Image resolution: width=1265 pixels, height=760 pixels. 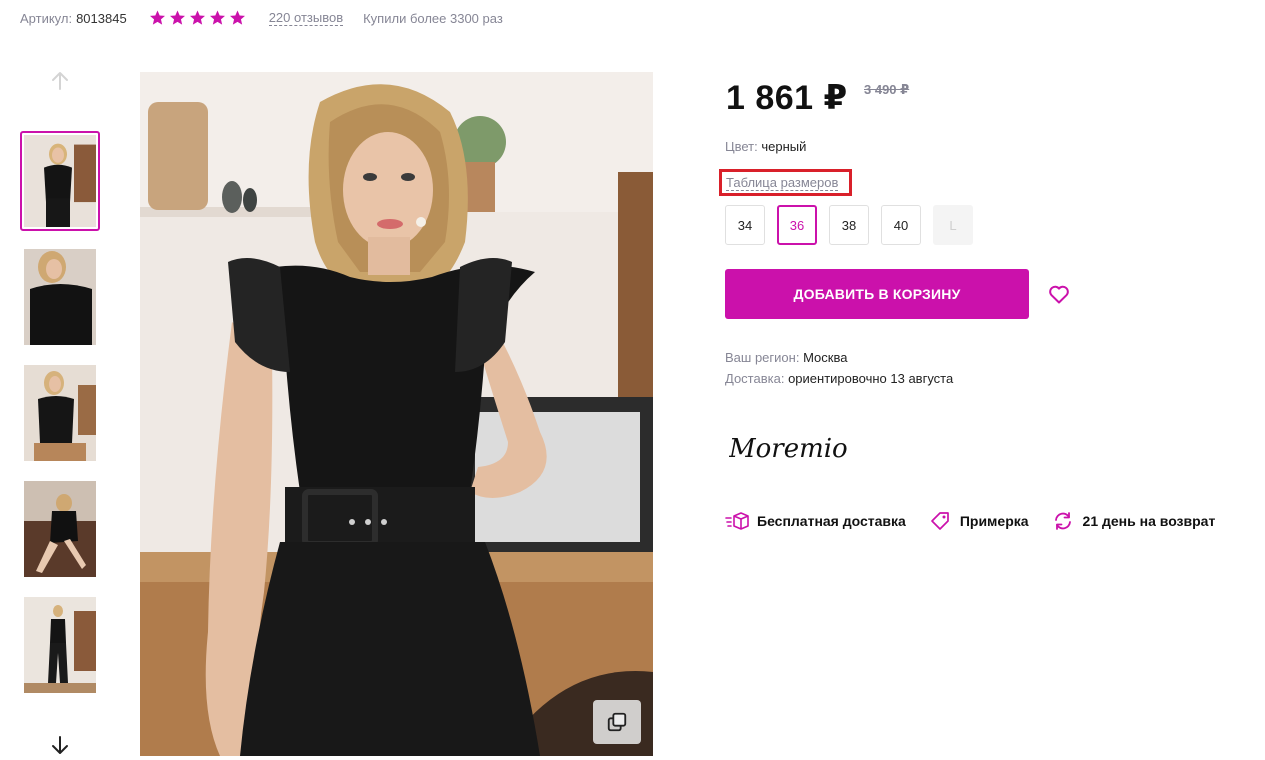 I want to click on zoom-button, so click(x=617, y=722).